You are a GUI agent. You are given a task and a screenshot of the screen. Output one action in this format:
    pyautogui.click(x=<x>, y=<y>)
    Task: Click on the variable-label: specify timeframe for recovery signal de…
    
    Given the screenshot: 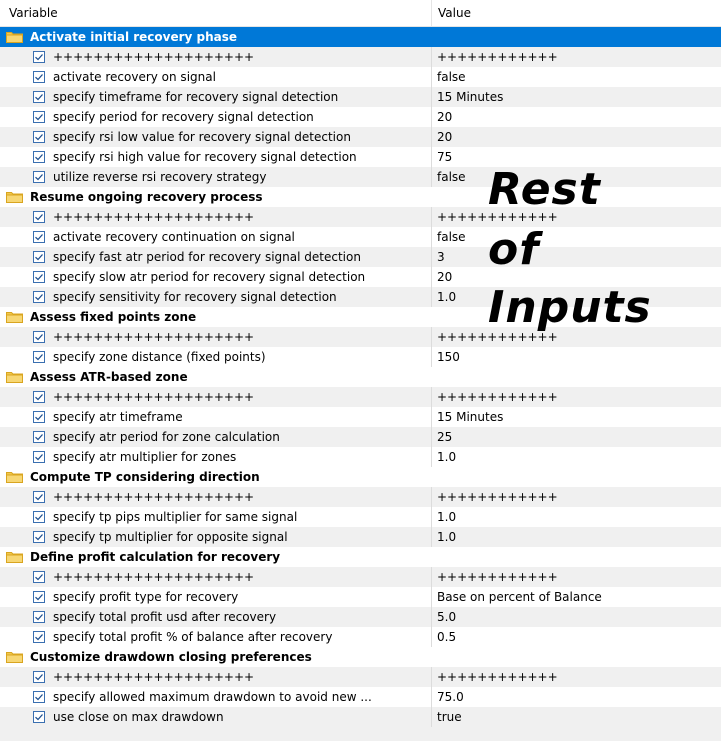 What is the action you would take?
    pyautogui.click(x=196, y=97)
    